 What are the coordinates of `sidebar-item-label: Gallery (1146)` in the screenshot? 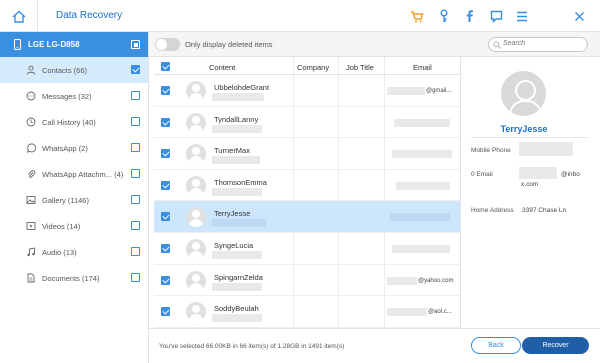 It's located at (65, 200).